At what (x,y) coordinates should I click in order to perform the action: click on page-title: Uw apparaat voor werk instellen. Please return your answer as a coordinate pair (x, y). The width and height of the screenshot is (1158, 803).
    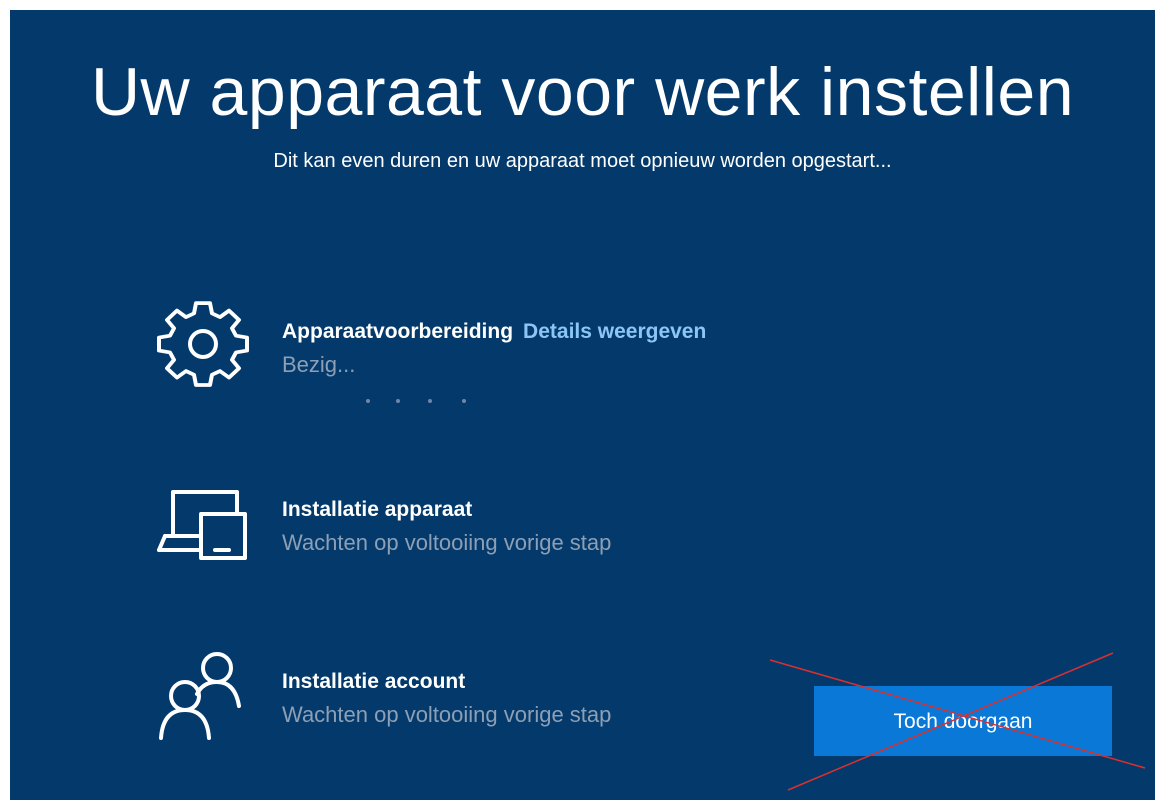
    Looking at the image, I should click on (582, 92).